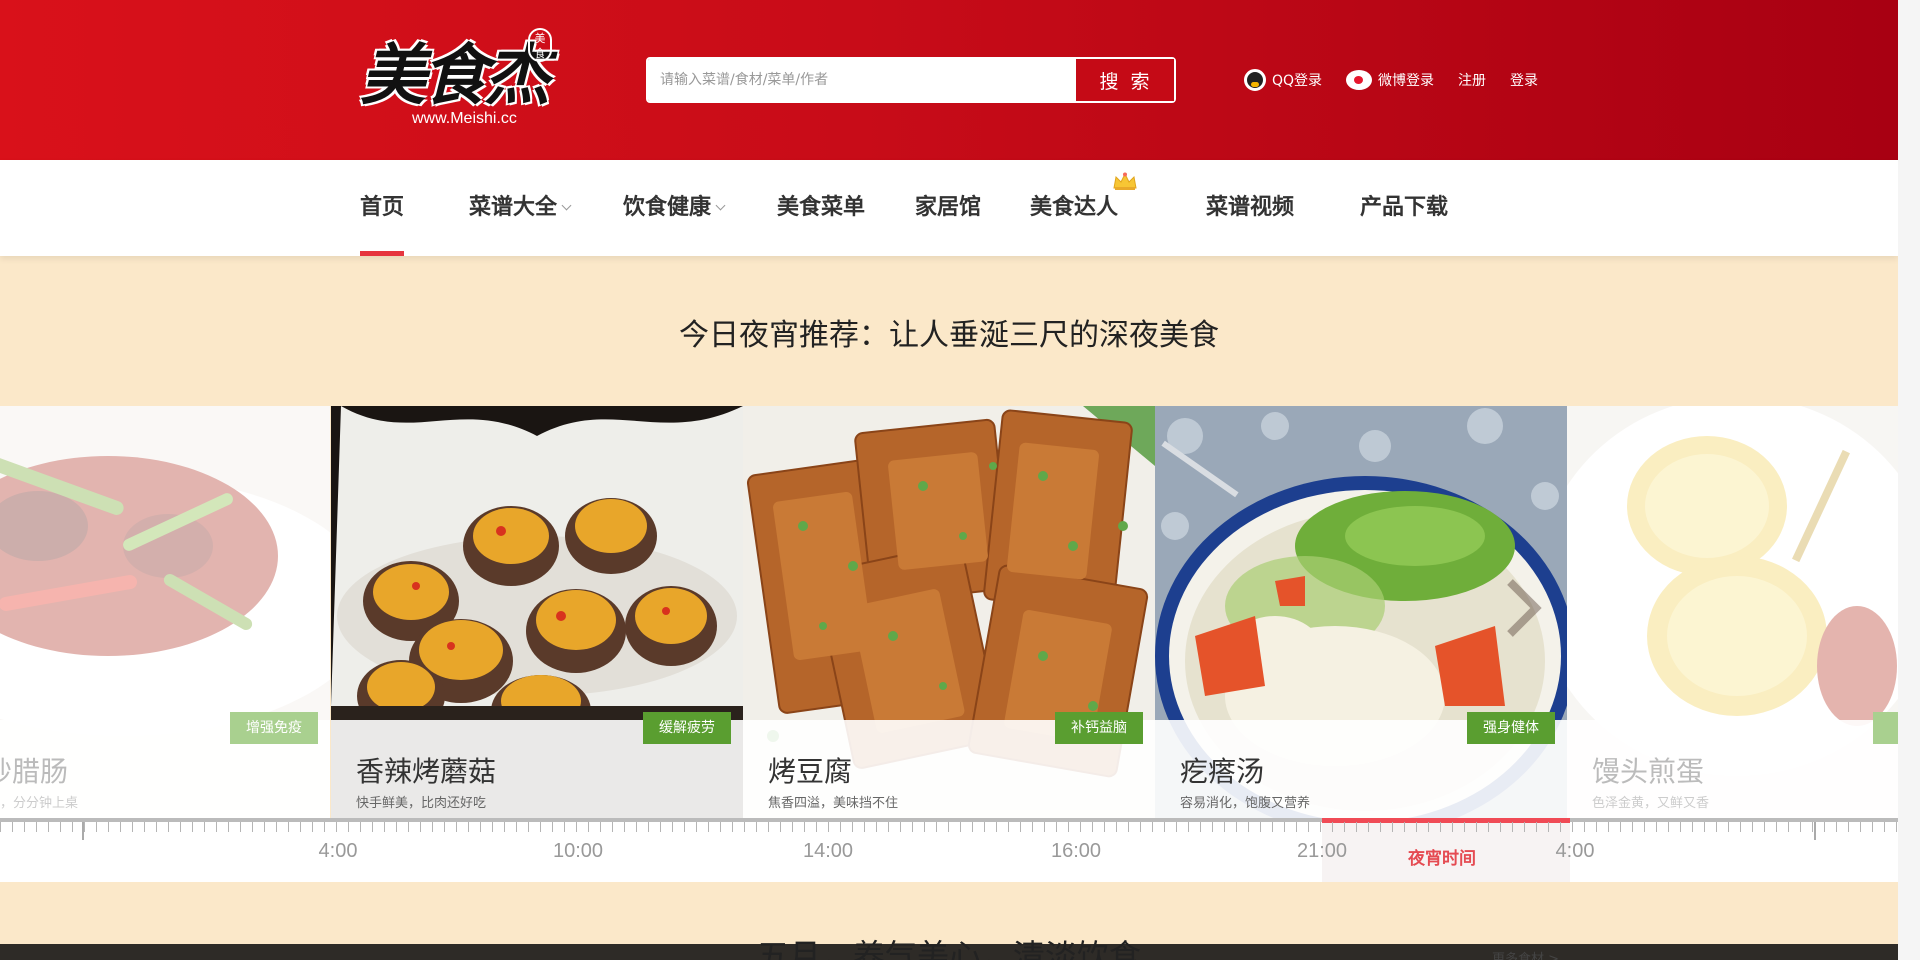 The width and height of the screenshot is (1920, 960). Describe the element at coordinates (1472, 80) in the screenshot. I see `register-link: 注册` at that location.